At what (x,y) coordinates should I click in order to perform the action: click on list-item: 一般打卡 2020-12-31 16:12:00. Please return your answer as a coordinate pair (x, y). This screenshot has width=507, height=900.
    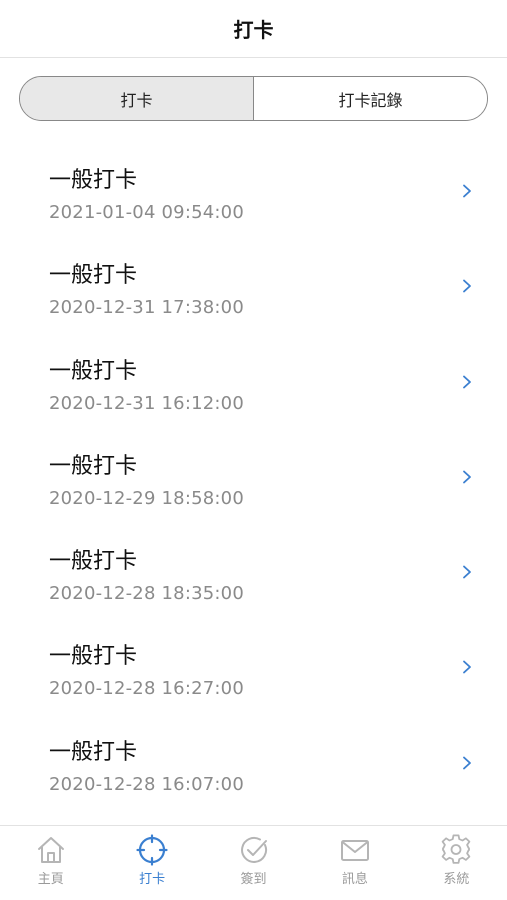
    Looking at the image, I should click on (253, 382).